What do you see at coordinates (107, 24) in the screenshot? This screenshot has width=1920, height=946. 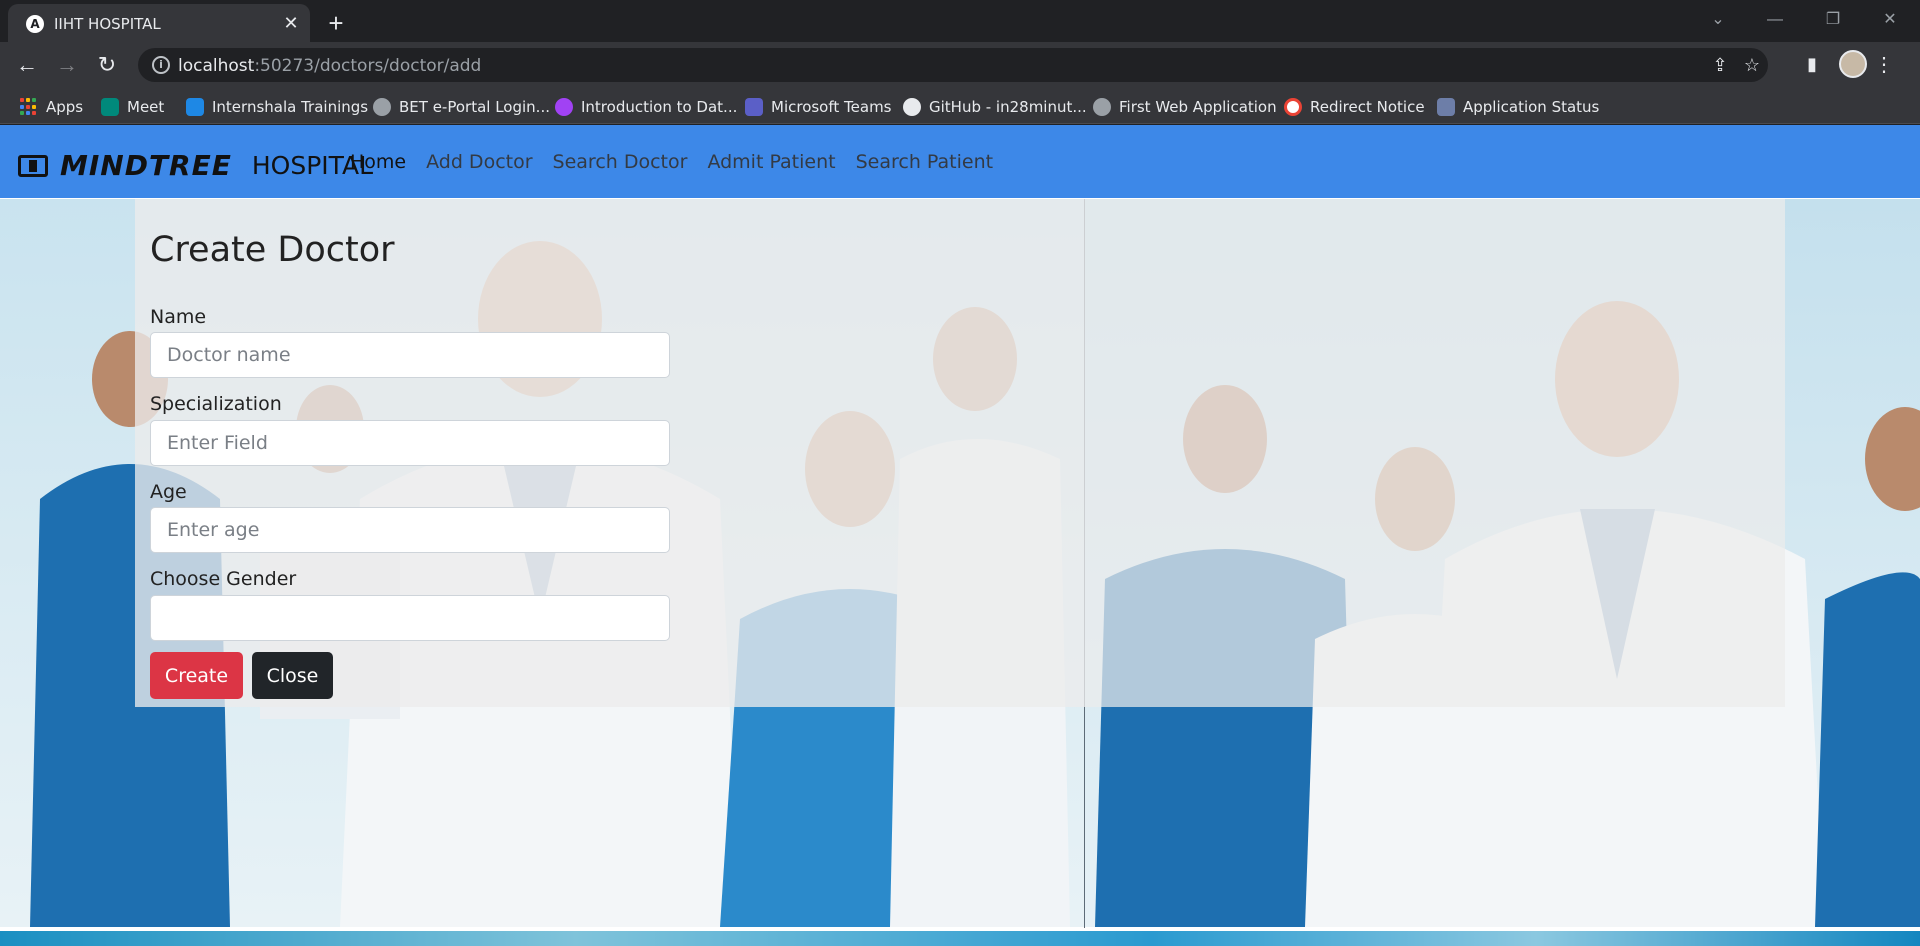 I see `tab-title: IIHT HOSPITAL` at bounding box center [107, 24].